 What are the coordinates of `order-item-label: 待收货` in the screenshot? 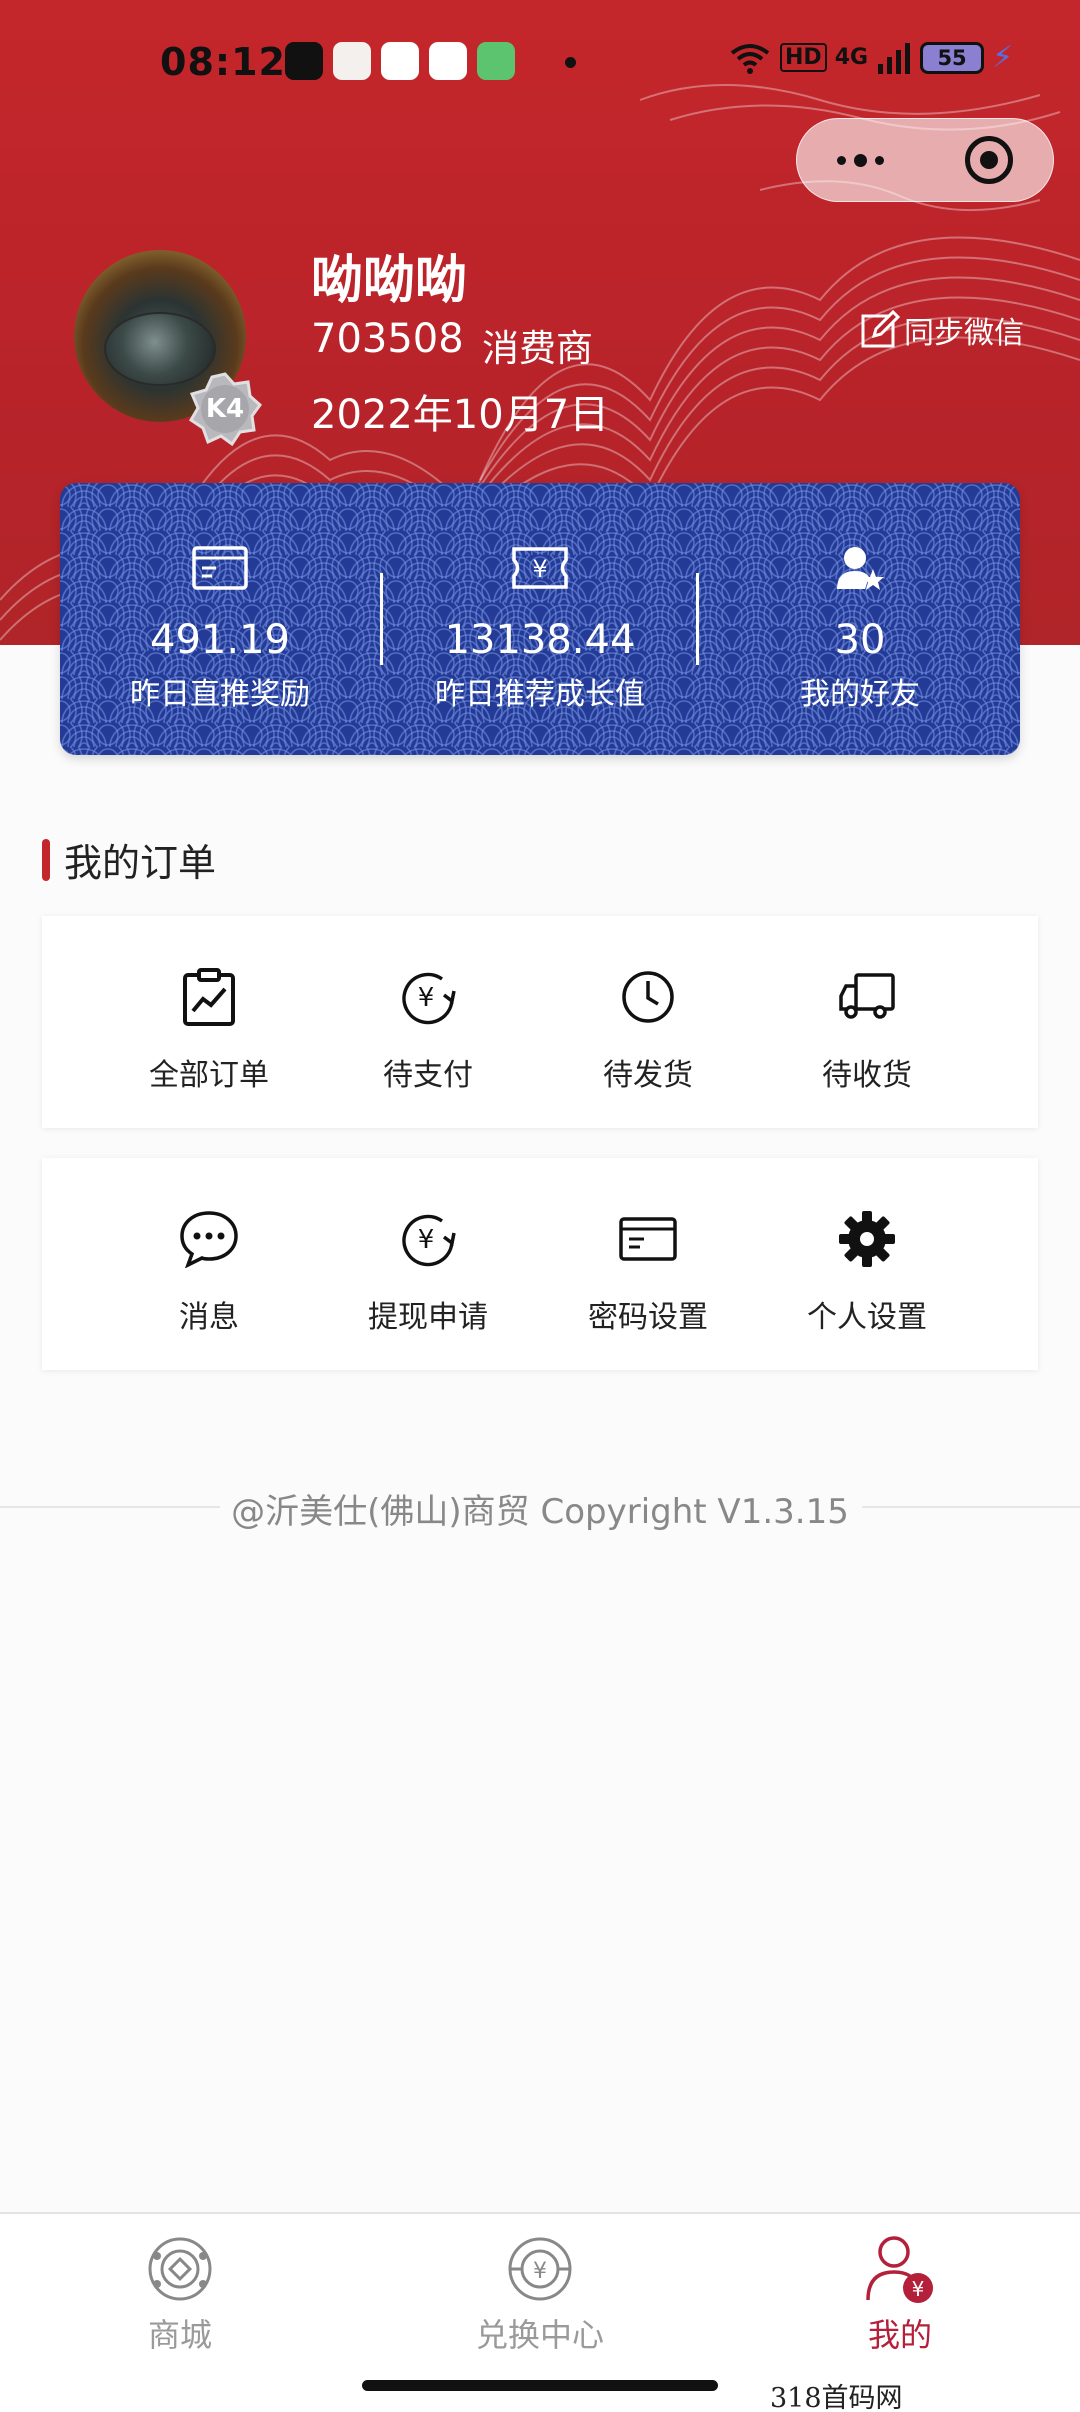 It's located at (867, 1075).